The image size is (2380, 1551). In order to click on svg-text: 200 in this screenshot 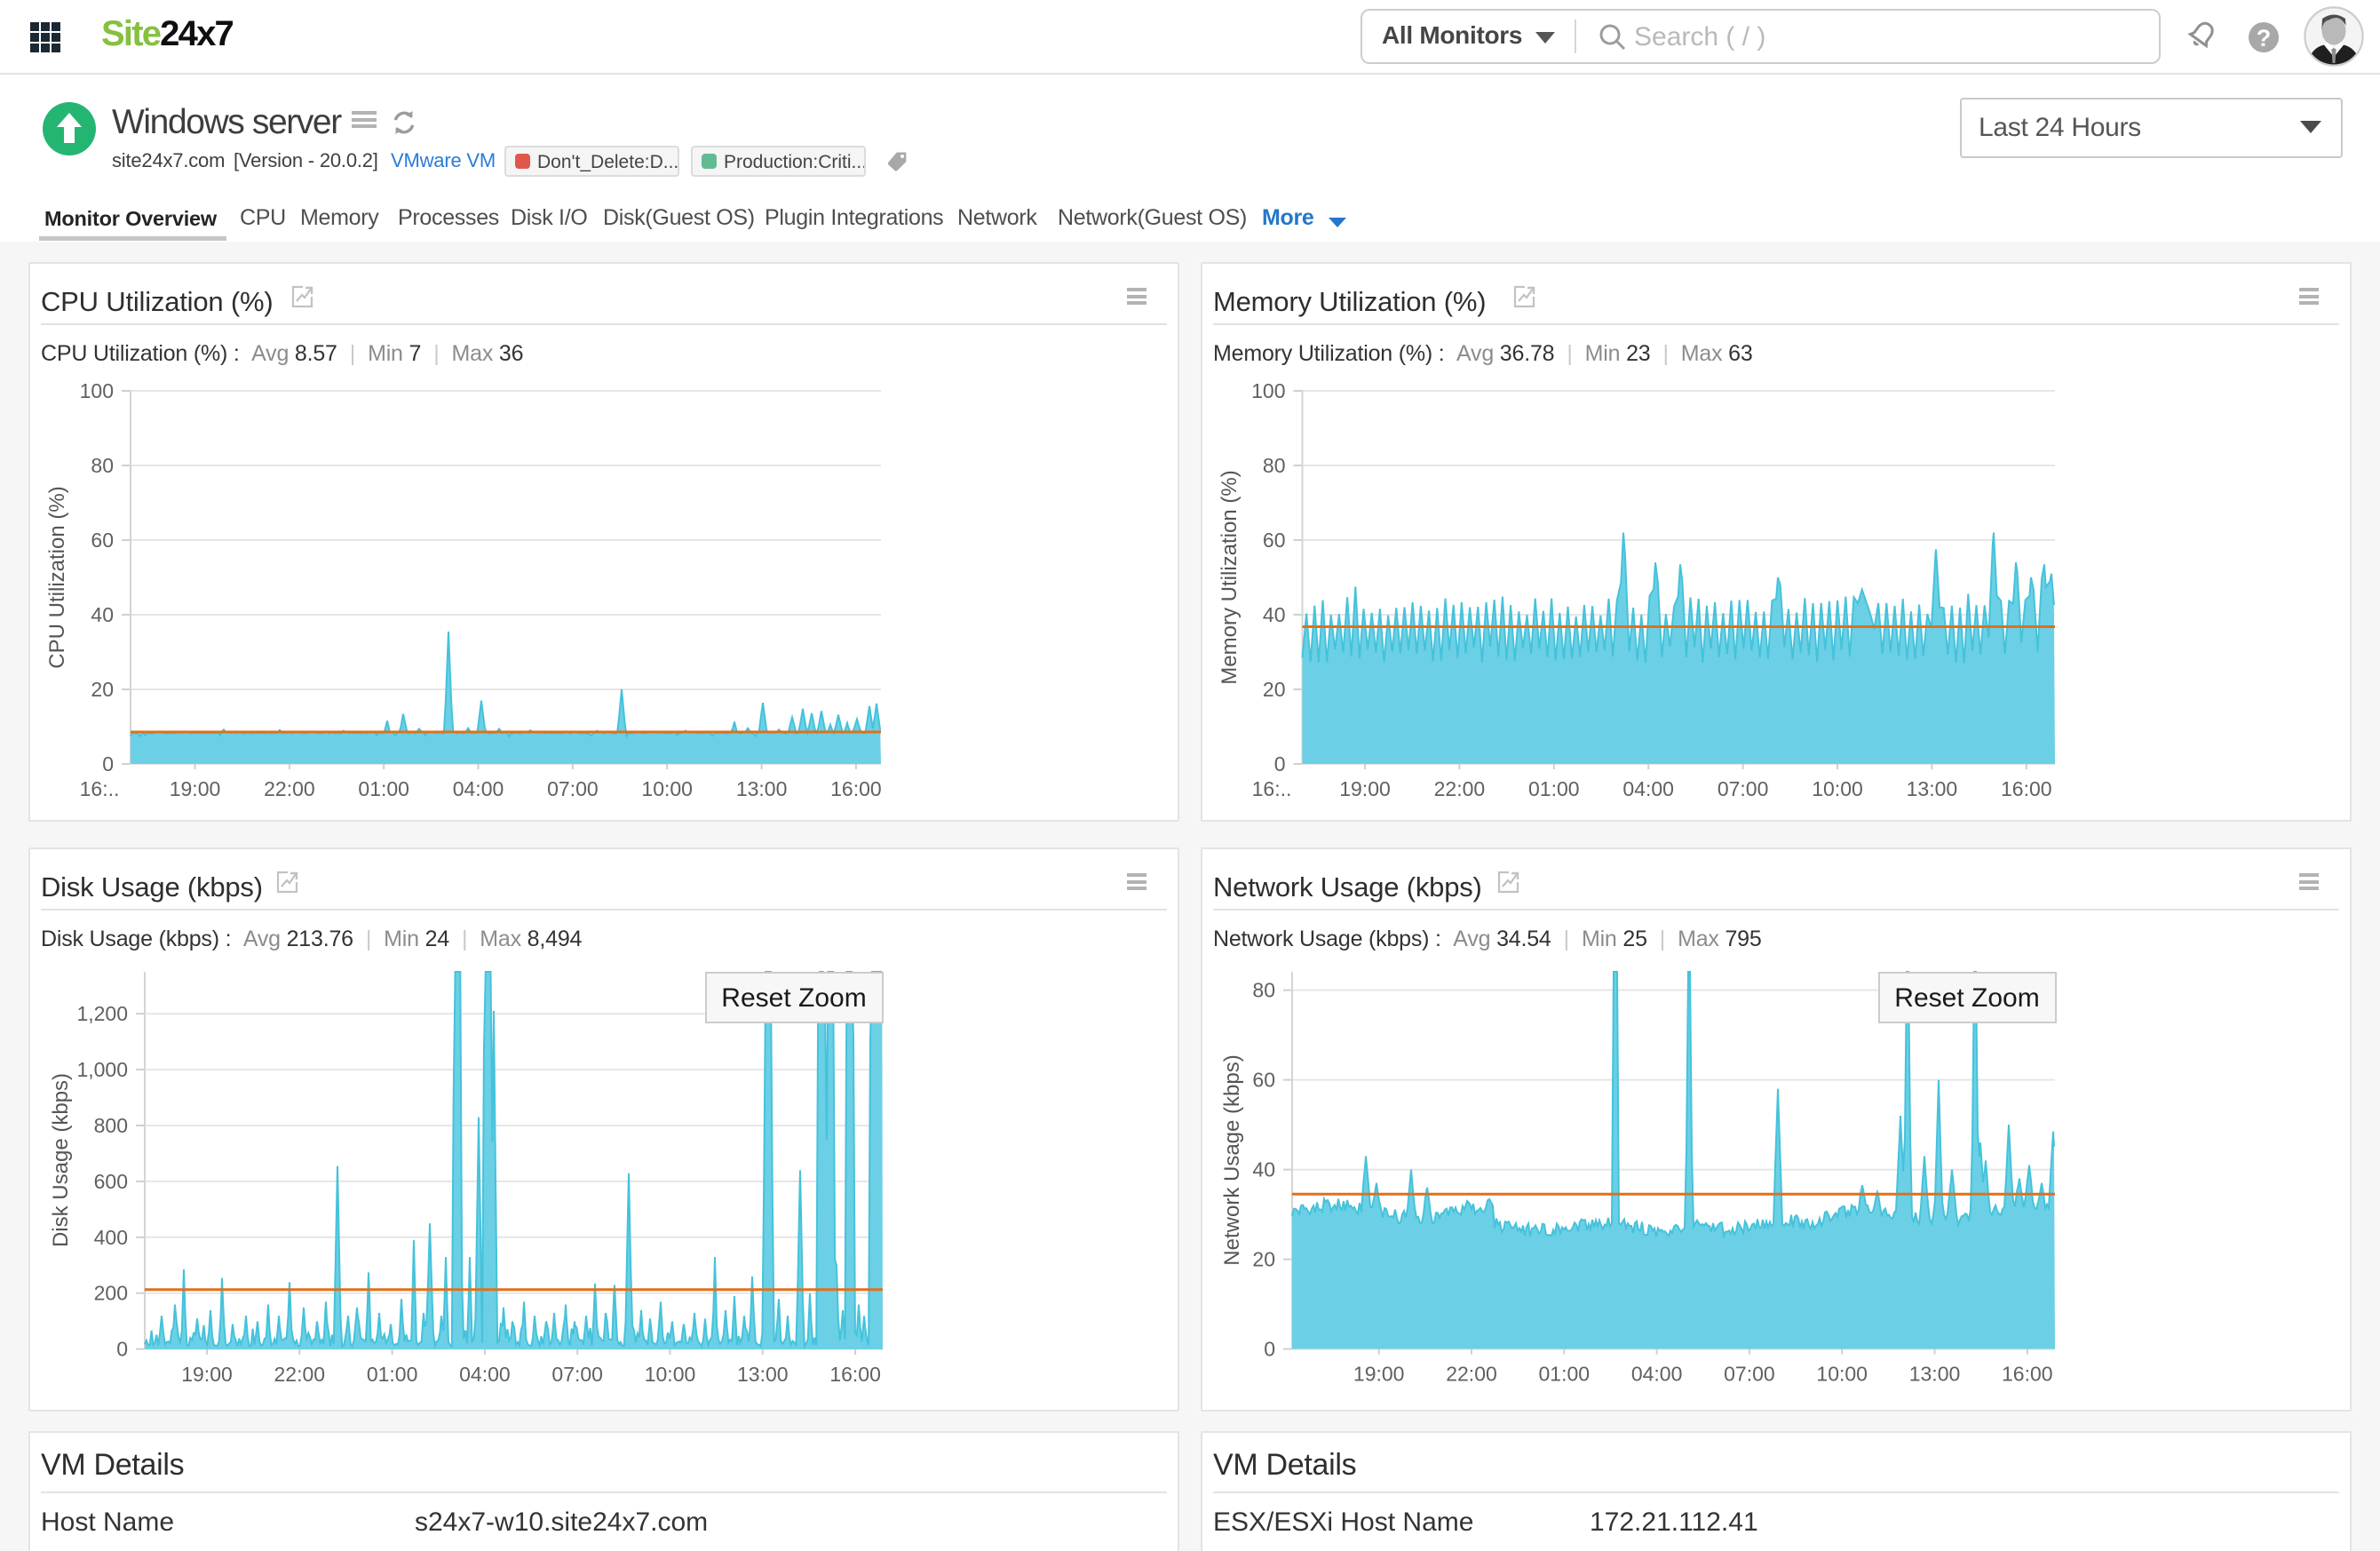, I will do `click(111, 1293)`.